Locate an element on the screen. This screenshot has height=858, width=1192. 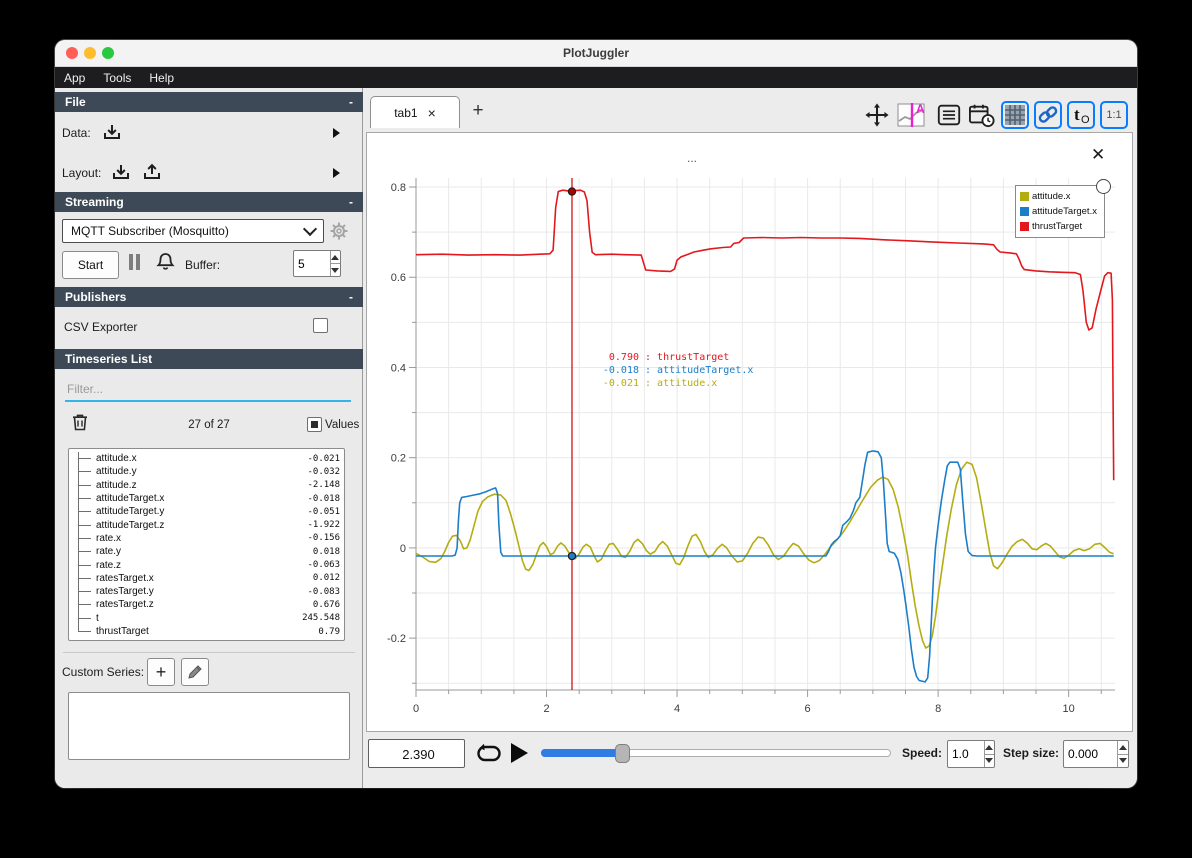
csv-exporter-checkbox is located at coordinates (320, 325).